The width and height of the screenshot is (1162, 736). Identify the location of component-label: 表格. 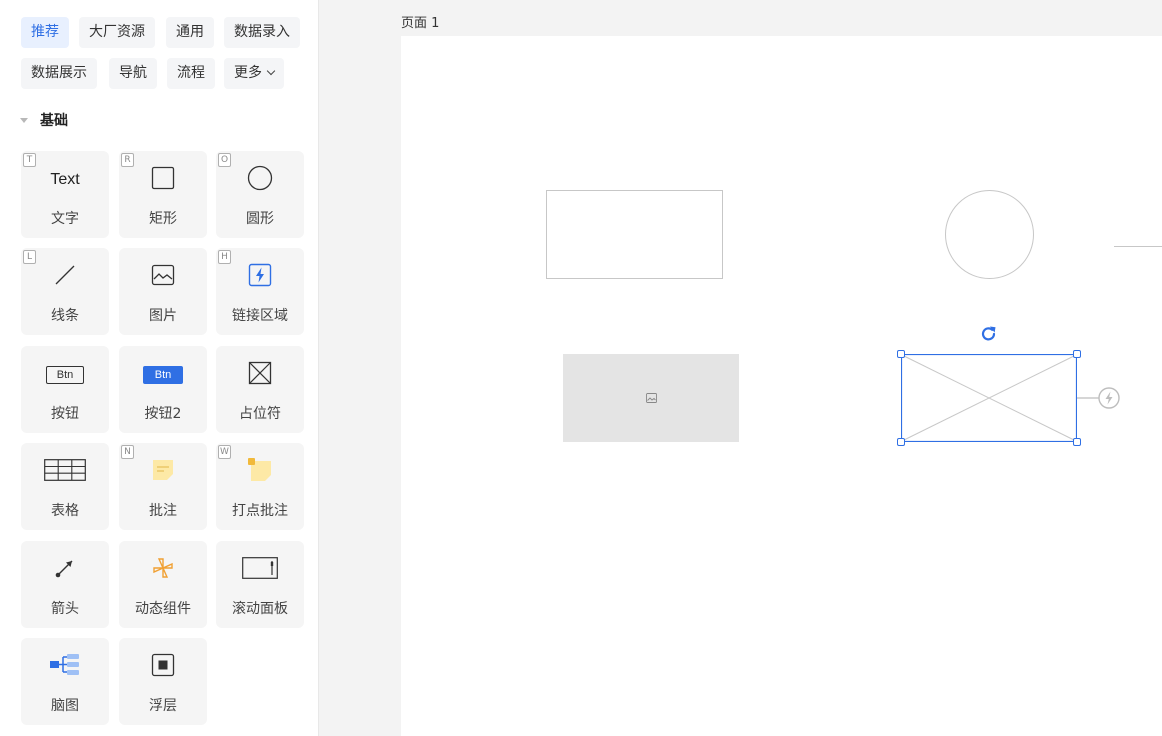
(65, 511).